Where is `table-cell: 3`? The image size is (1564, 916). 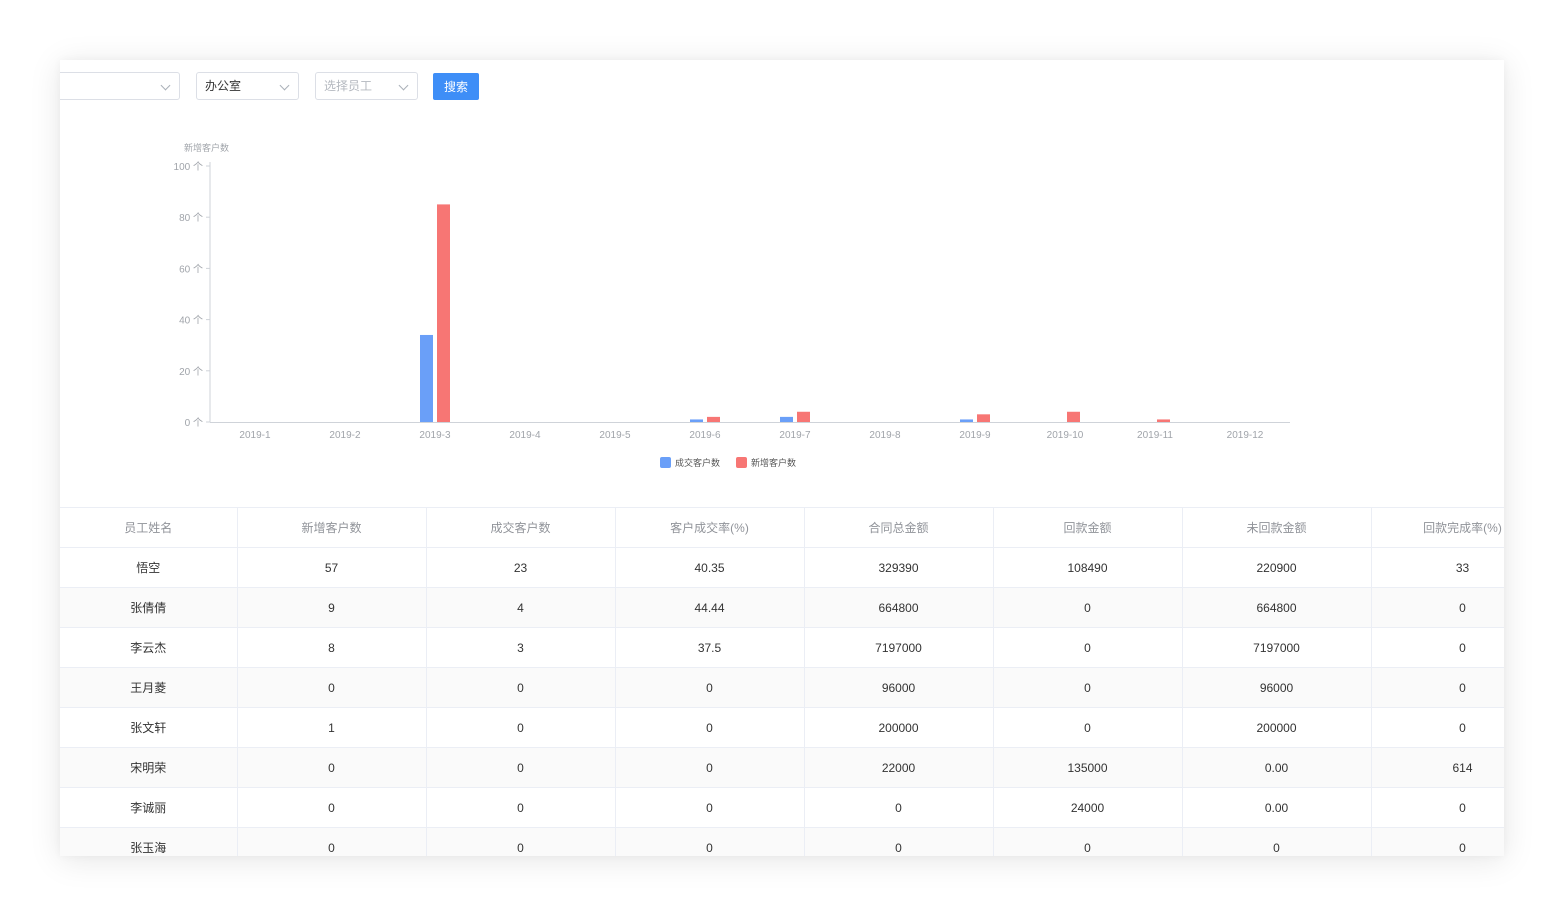 table-cell: 3 is located at coordinates (521, 647).